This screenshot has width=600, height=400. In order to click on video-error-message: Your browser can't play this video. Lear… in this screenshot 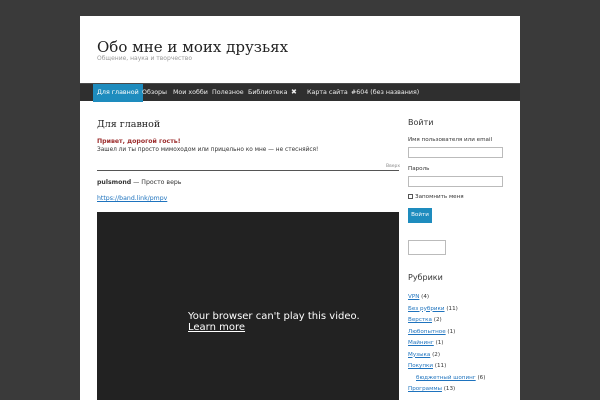, I will do `click(274, 322)`.